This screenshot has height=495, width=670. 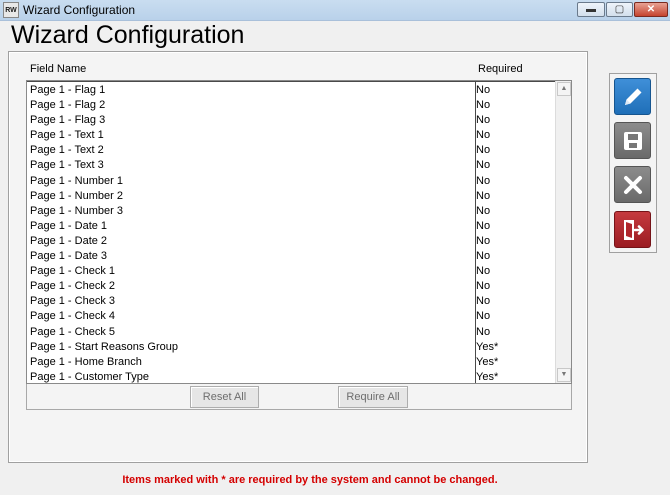 What do you see at coordinates (591, 9) in the screenshot?
I see `minimize-button: ▬` at bounding box center [591, 9].